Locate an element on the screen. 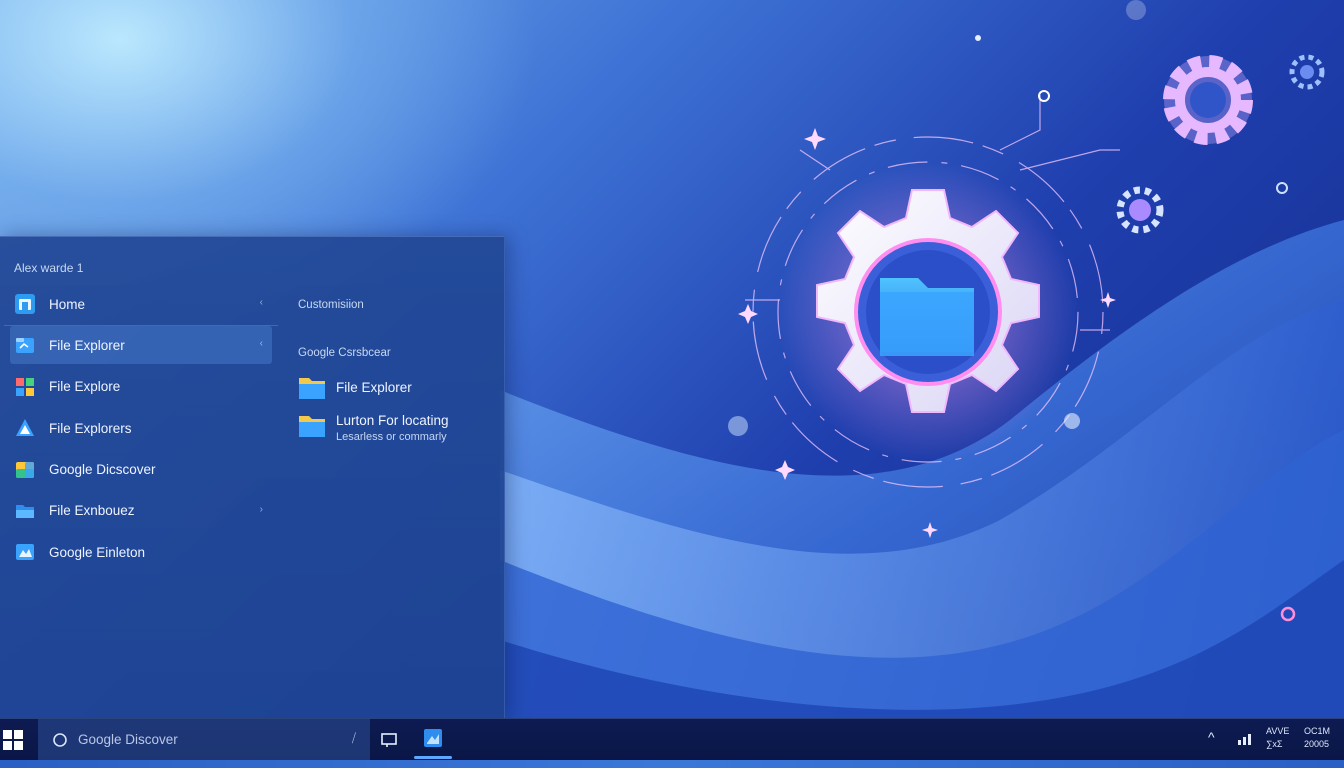 This screenshot has height=768, width=1344. app-item-google-einleton: Google Einleton is located at coordinates (141, 552).